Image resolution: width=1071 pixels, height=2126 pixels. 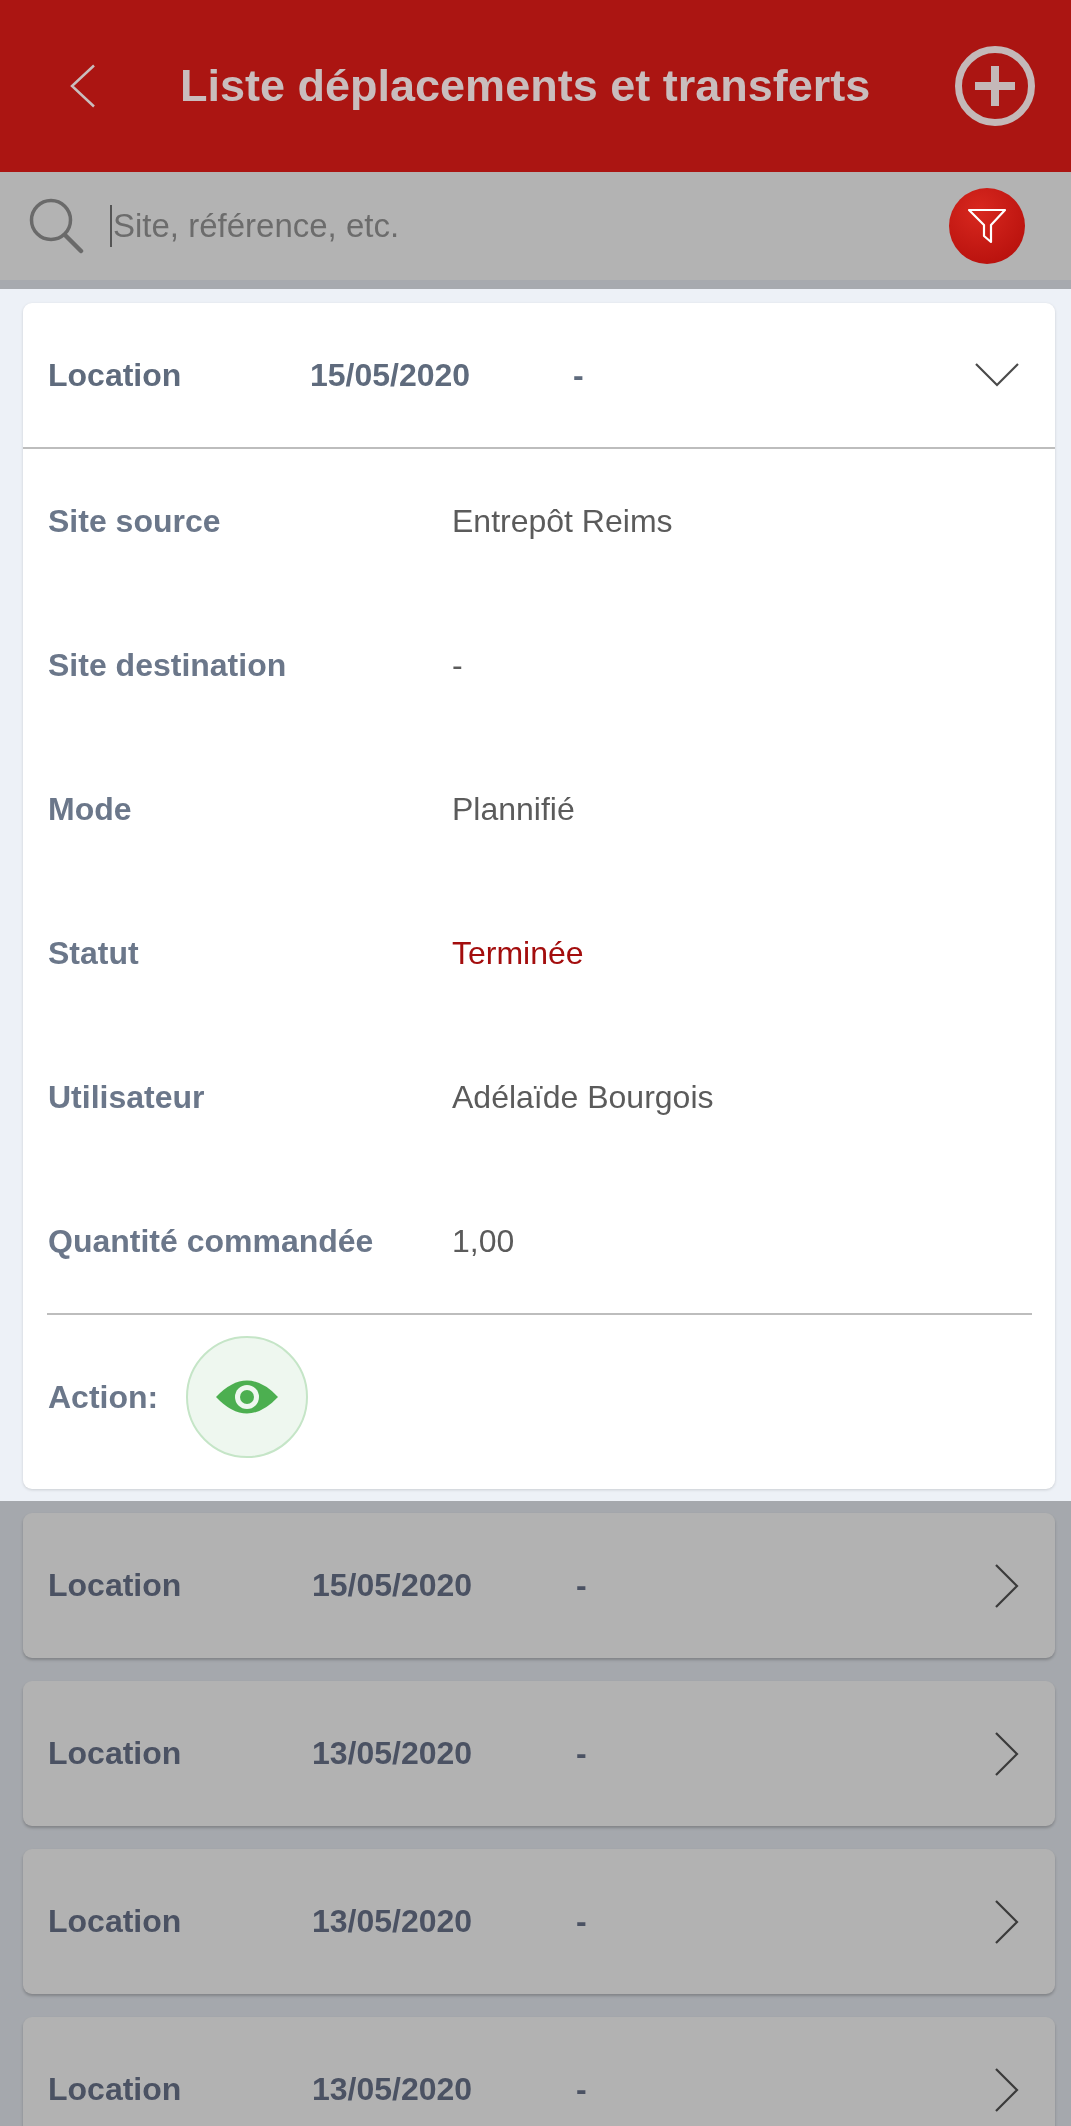 I want to click on detail-label: Statut, so click(x=93, y=953).